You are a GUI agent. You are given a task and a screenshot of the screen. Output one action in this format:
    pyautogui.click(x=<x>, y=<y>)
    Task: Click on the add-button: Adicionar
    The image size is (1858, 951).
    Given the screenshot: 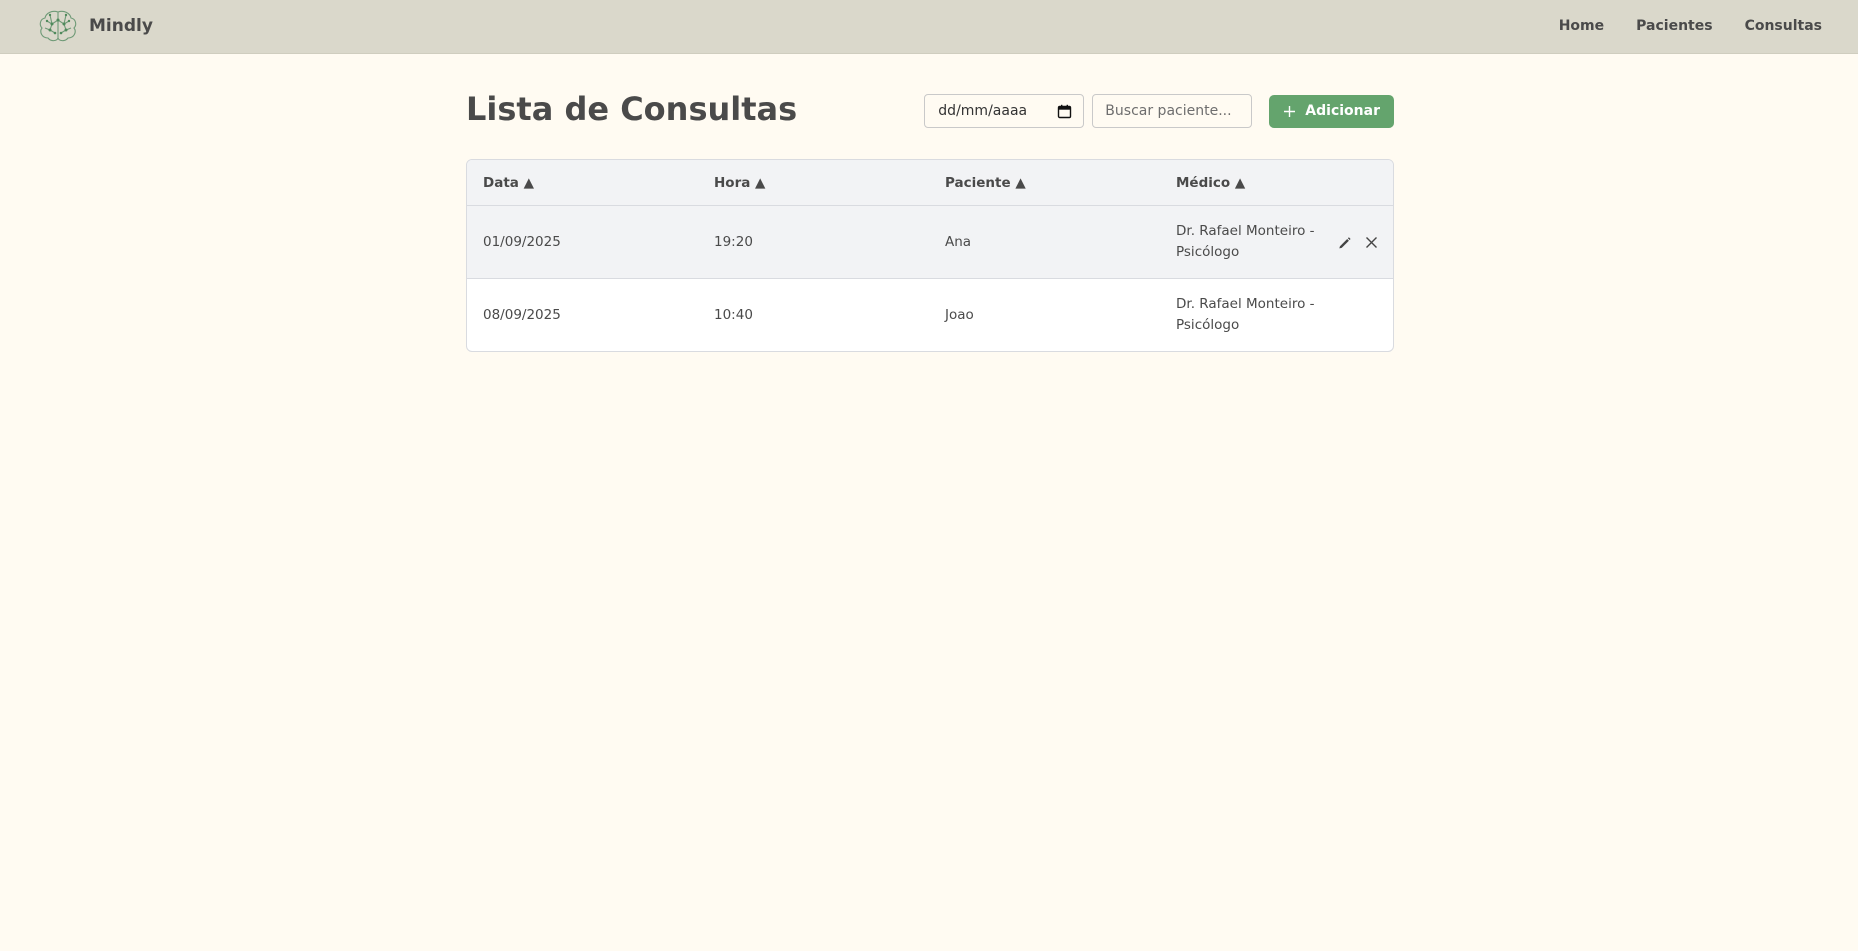 What is the action you would take?
    pyautogui.click(x=1331, y=111)
    